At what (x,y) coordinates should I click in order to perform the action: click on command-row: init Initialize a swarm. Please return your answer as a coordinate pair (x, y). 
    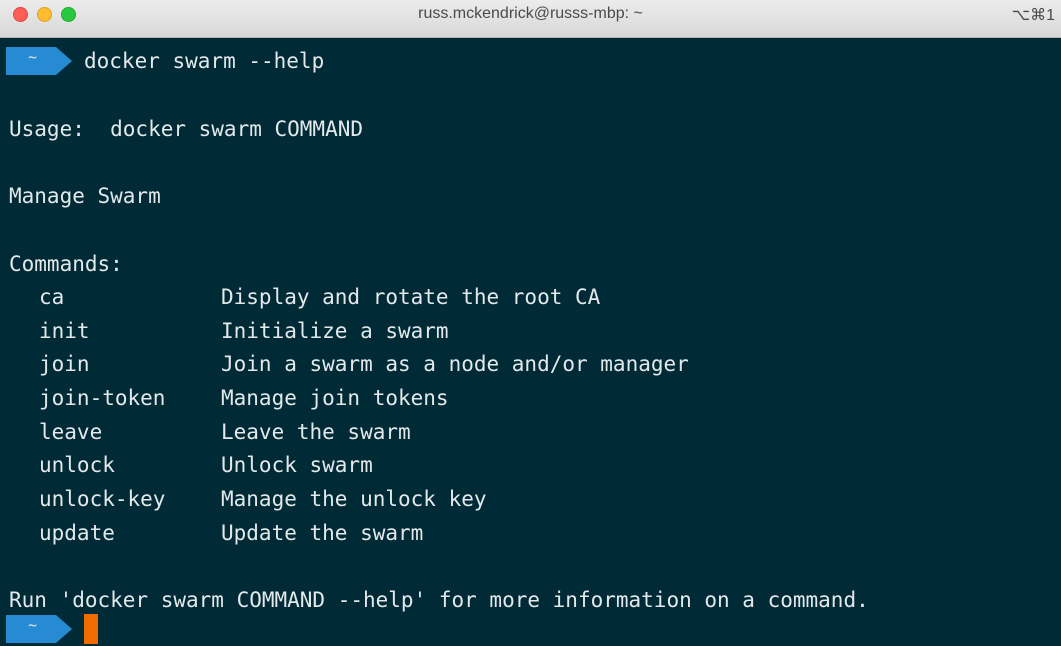
    Looking at the image, I should click on (244, 331).